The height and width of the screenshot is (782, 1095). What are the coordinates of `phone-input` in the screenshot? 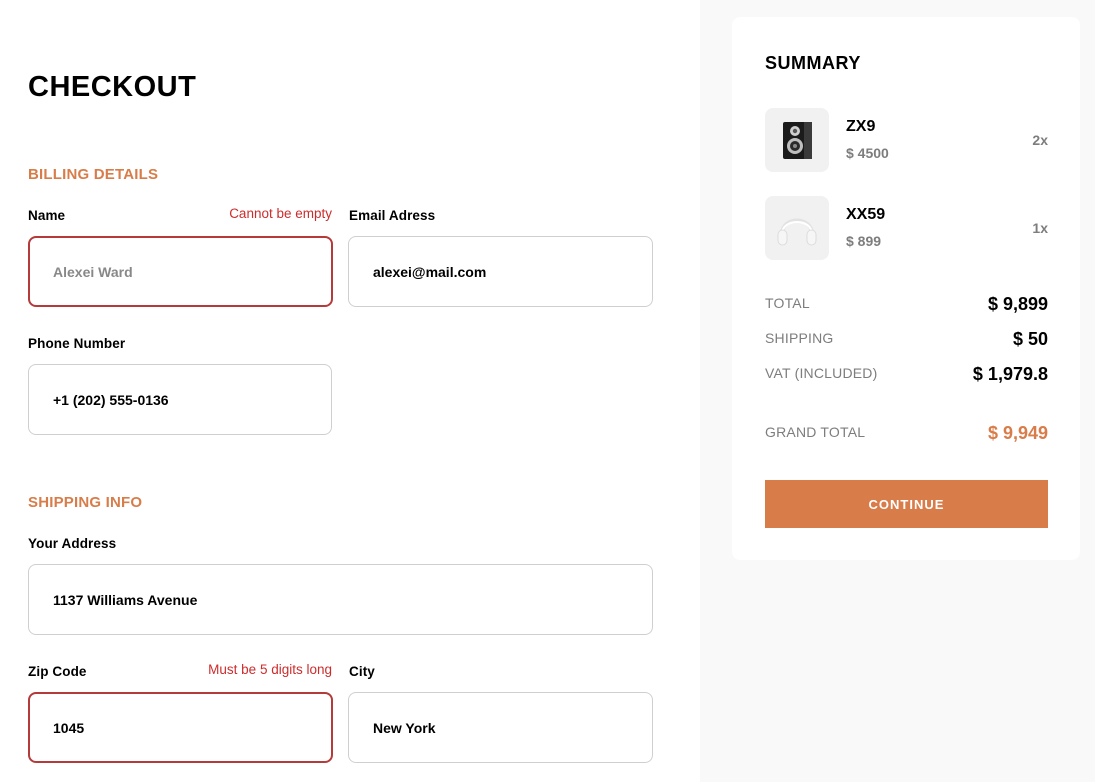 It's located at (180, 399).